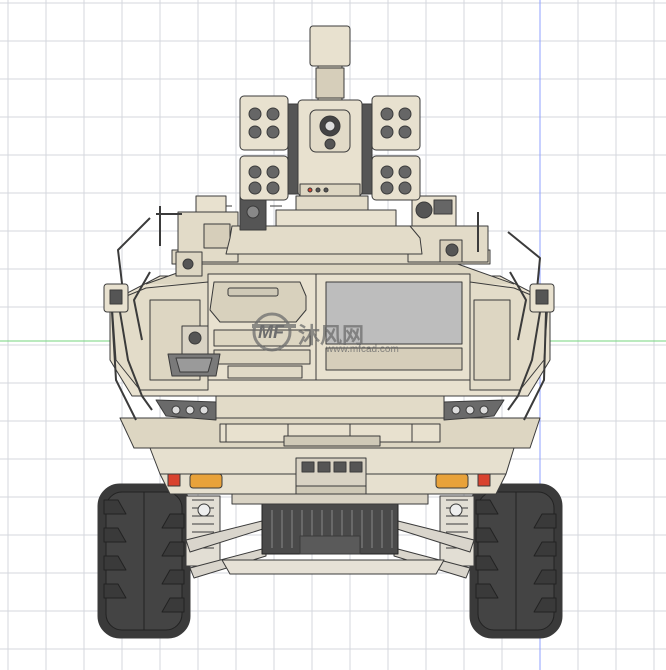  I want to click on right-missile-pod, so click(391, 148).